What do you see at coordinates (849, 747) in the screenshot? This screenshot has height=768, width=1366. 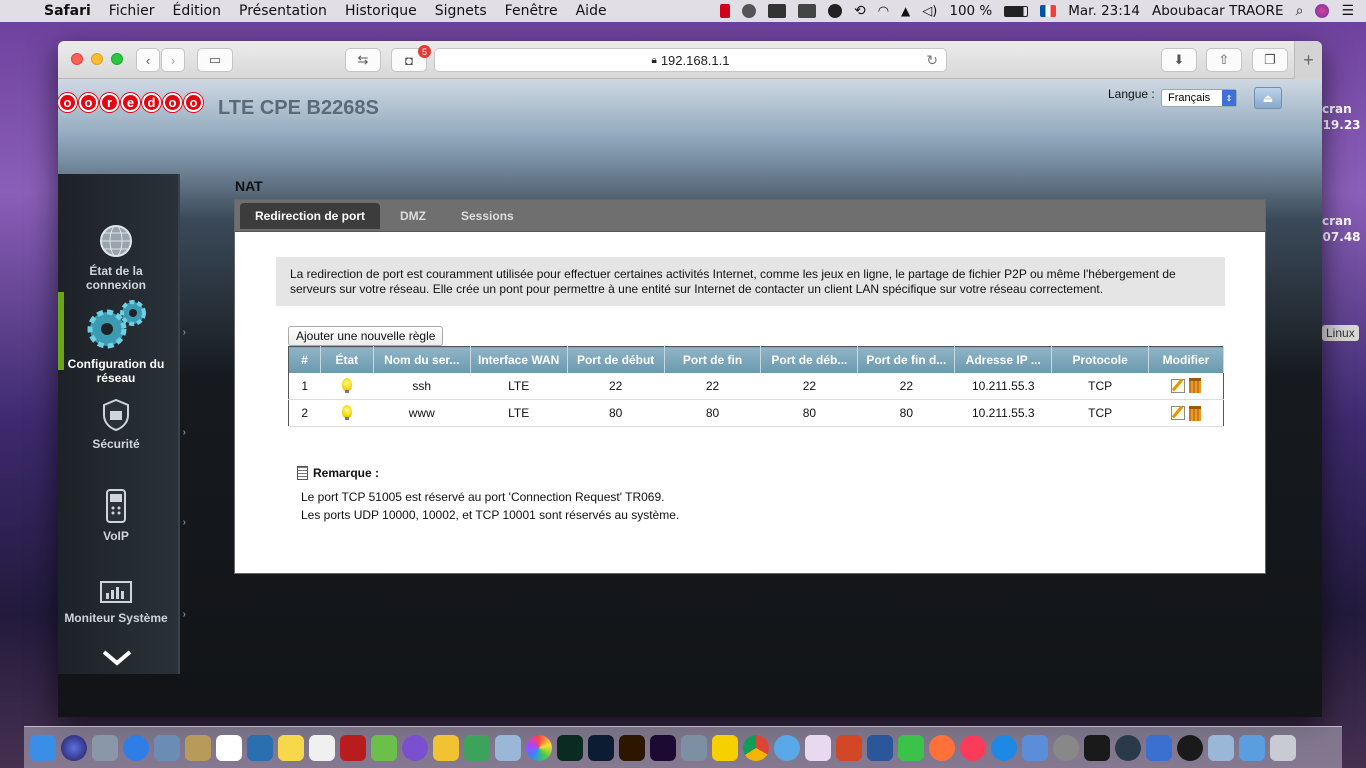 I see `powerpoint-icon` at bounding box center [849, 747].